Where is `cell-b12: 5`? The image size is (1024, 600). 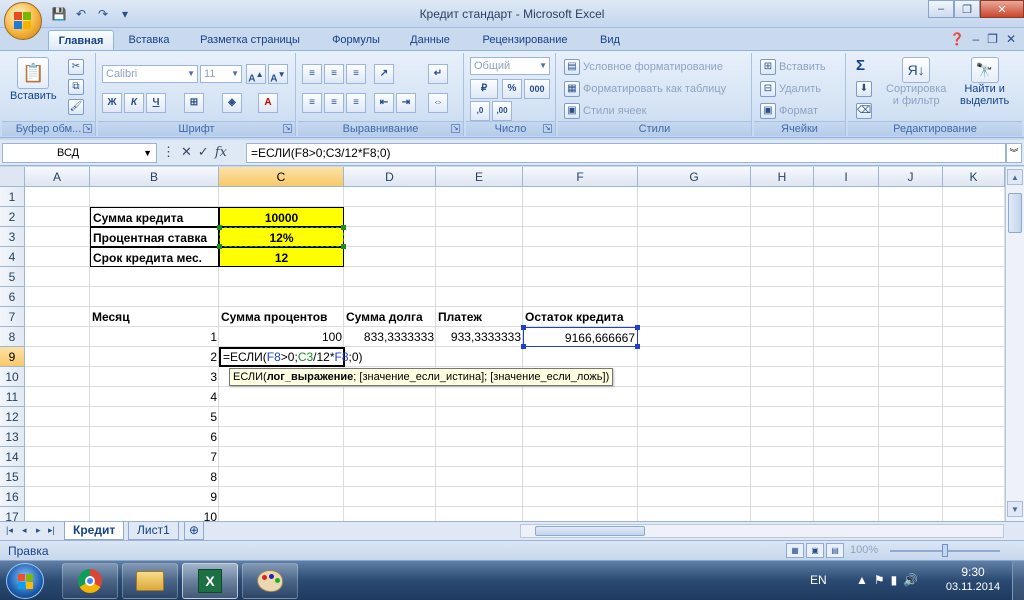 cell-b12: 5 is located at coordinates (154, 417).